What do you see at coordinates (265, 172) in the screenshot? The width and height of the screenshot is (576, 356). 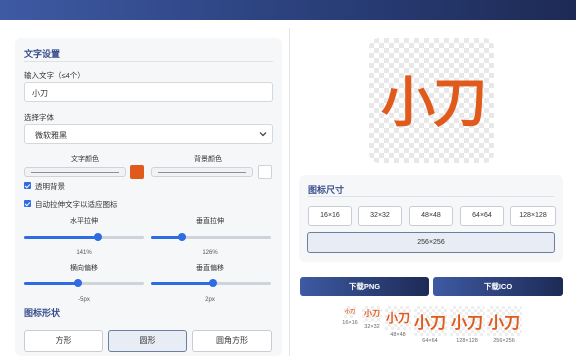 I see `bg-color-swatch` at bounding box center [265, 172].